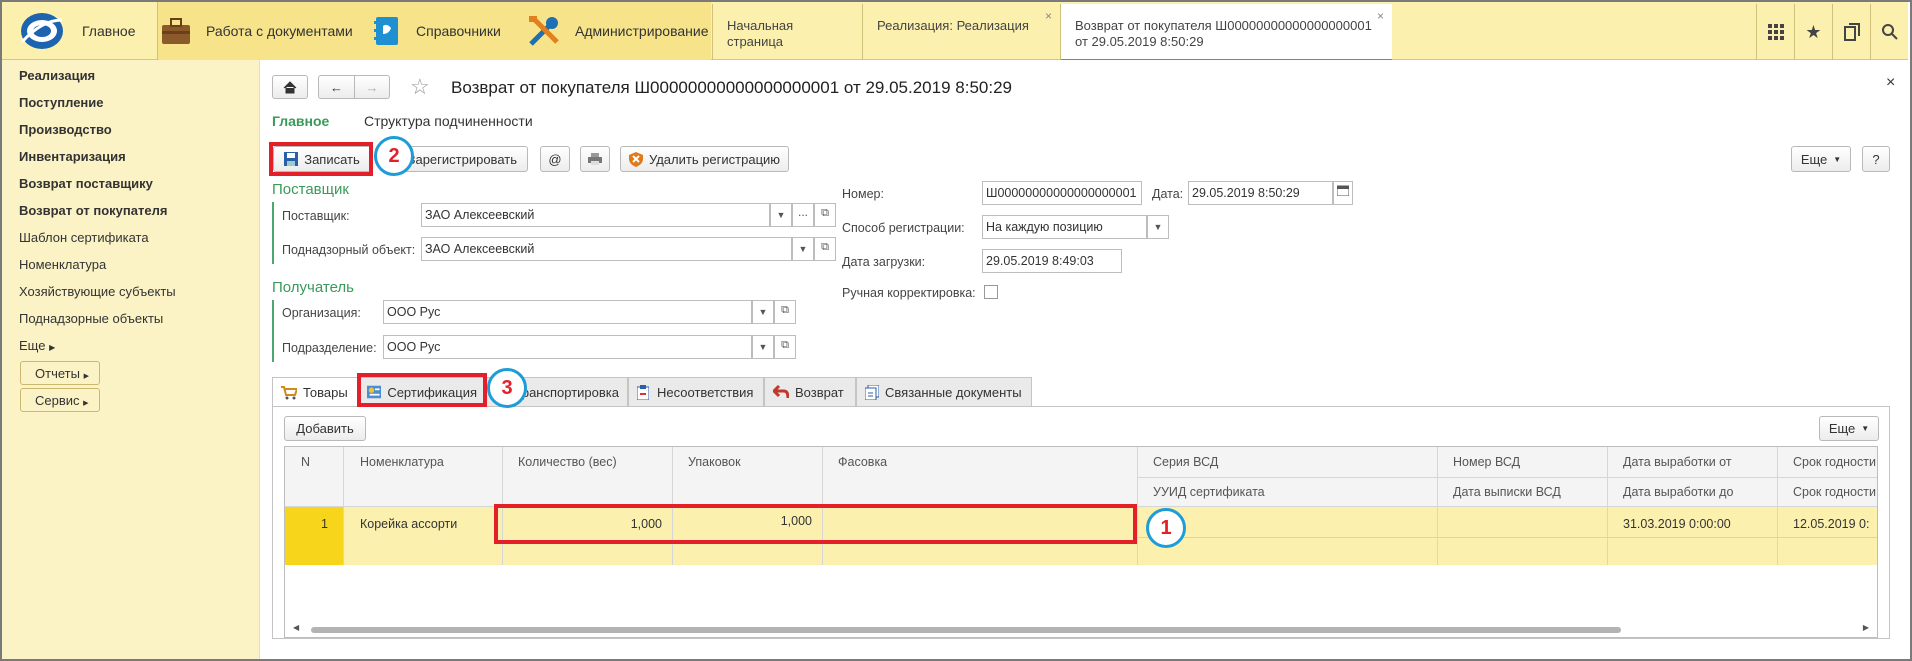  What do you see at coordinates (86, 183) in the screenshot?
I see `sidebar-item-return-supplier: Возврат поставщику` at bounding box center [86, 183].